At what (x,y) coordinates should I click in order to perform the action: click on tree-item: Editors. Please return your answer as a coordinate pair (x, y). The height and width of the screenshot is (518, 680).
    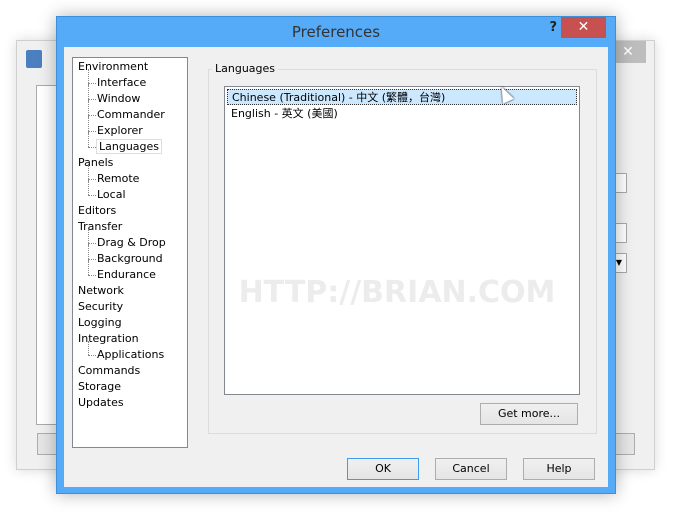
    Looking at the image, I should click on (97, 211).